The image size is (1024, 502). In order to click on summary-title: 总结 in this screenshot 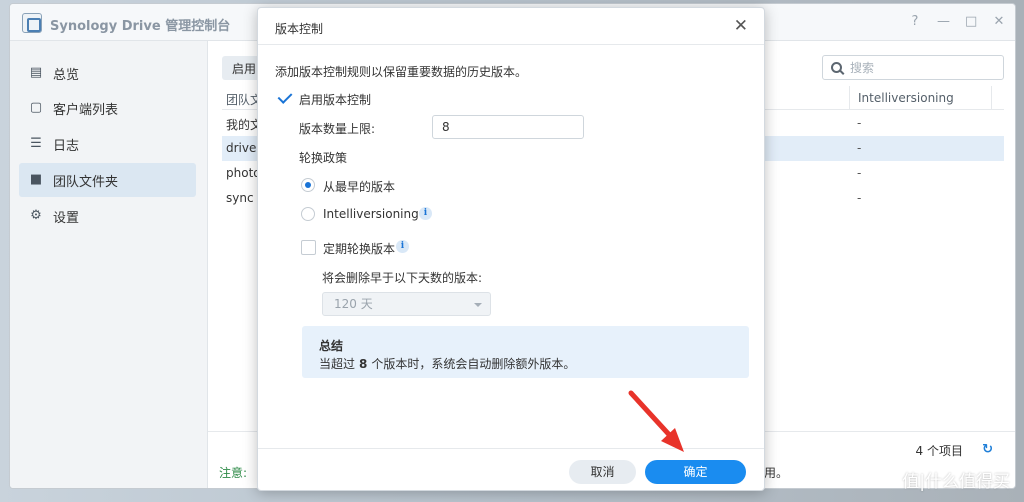, I will do `click(331, 346)`.